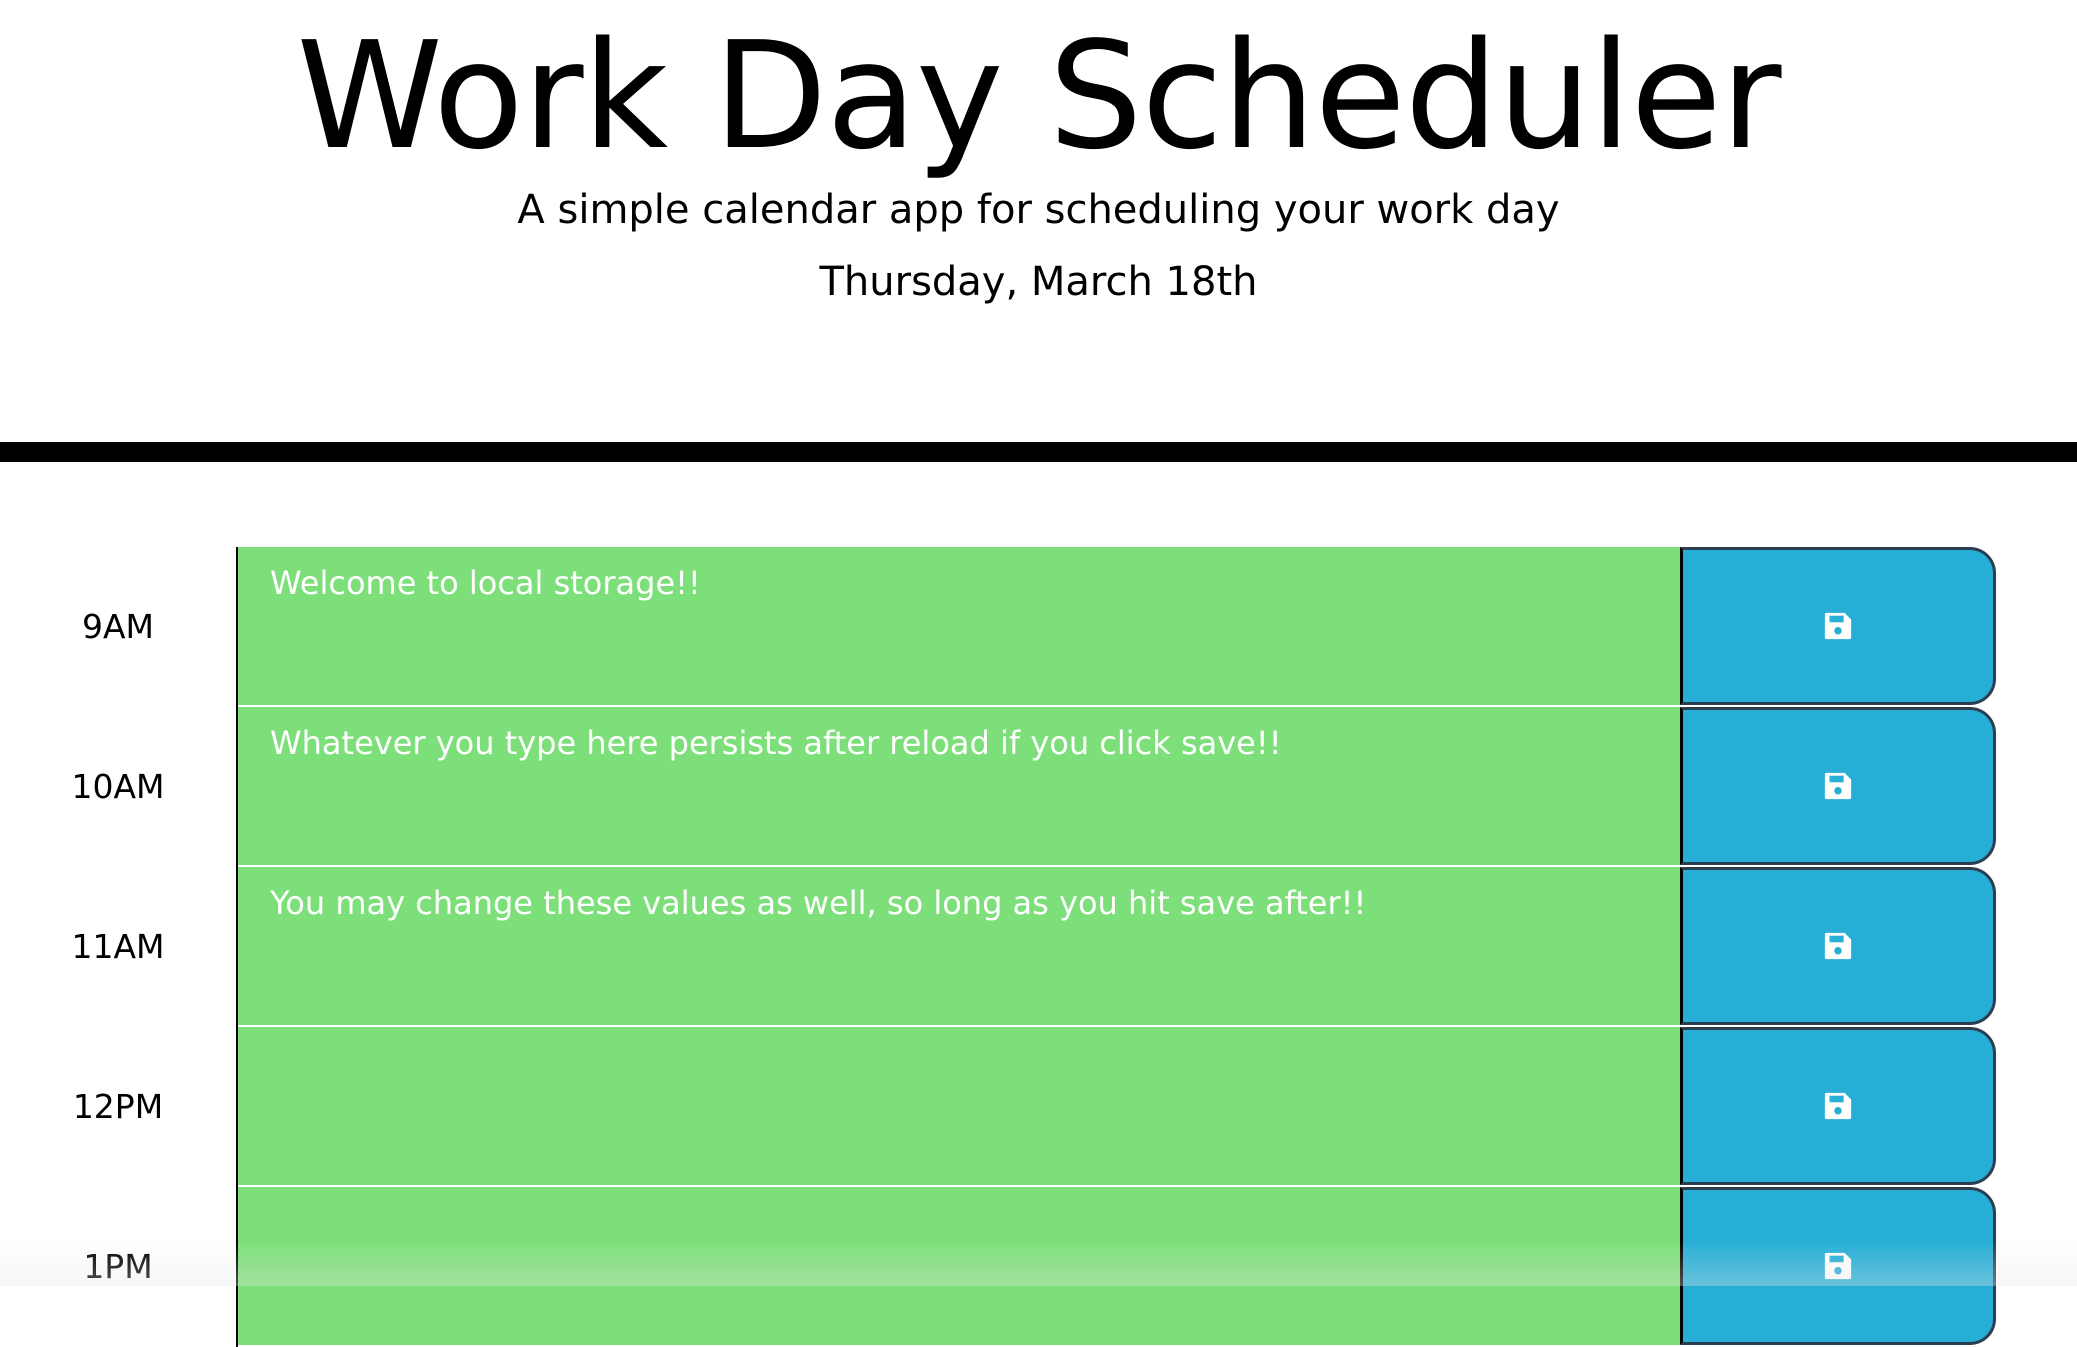  Describe the element at coordinates (1038, 282) in the screenshot. I see `current-day: Thursday, March 18th` at that location.